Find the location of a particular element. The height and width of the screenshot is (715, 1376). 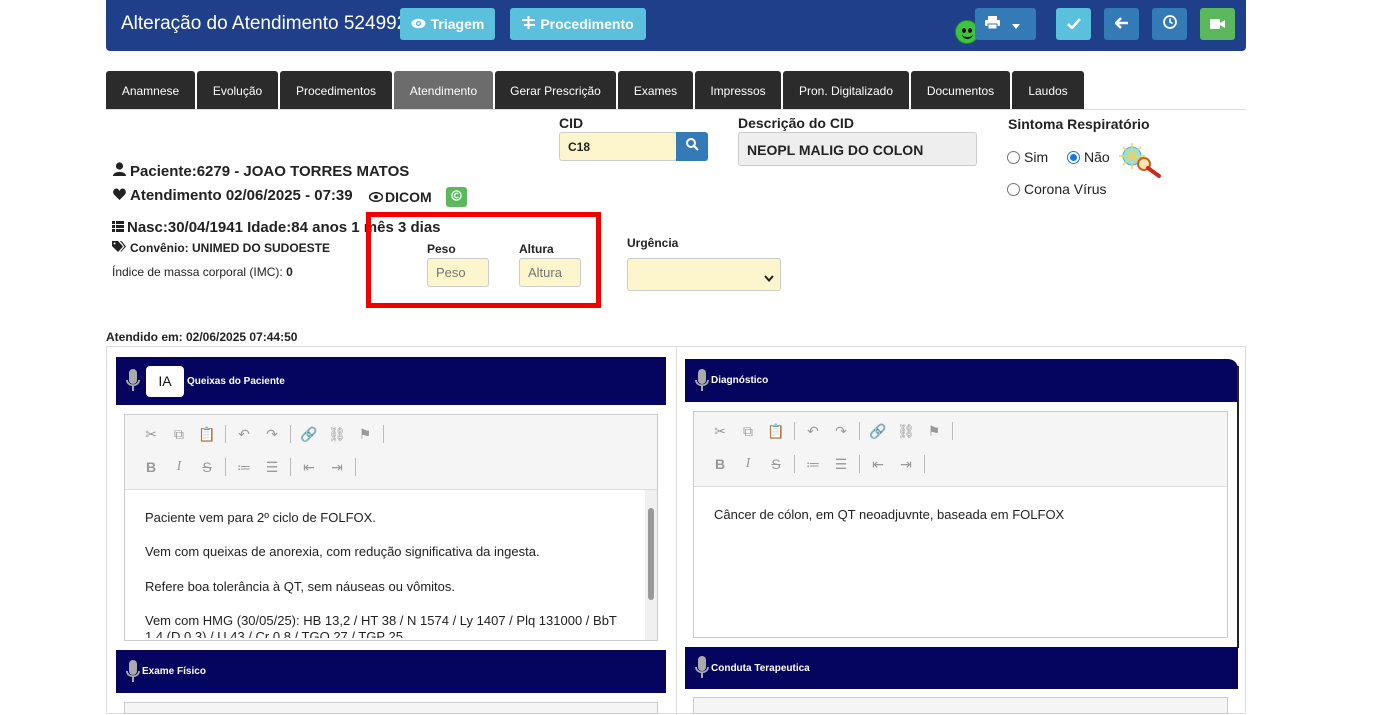

eye-icon is located at coordinates (376, 197).